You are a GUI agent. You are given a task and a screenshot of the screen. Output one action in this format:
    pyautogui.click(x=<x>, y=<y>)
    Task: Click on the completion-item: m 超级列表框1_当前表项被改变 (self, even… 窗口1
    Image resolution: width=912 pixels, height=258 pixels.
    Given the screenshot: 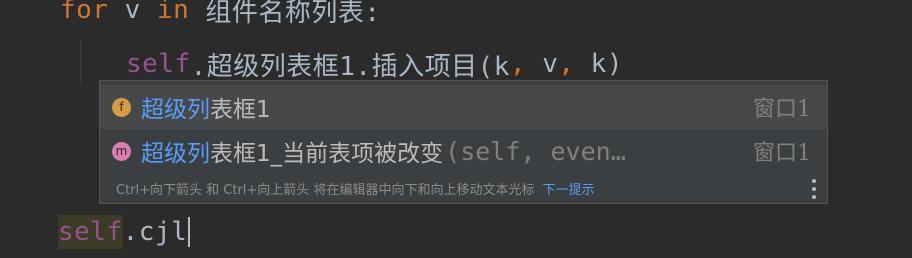 What is the action you would take?
    pyautogui.click(x=463, y=151)
    